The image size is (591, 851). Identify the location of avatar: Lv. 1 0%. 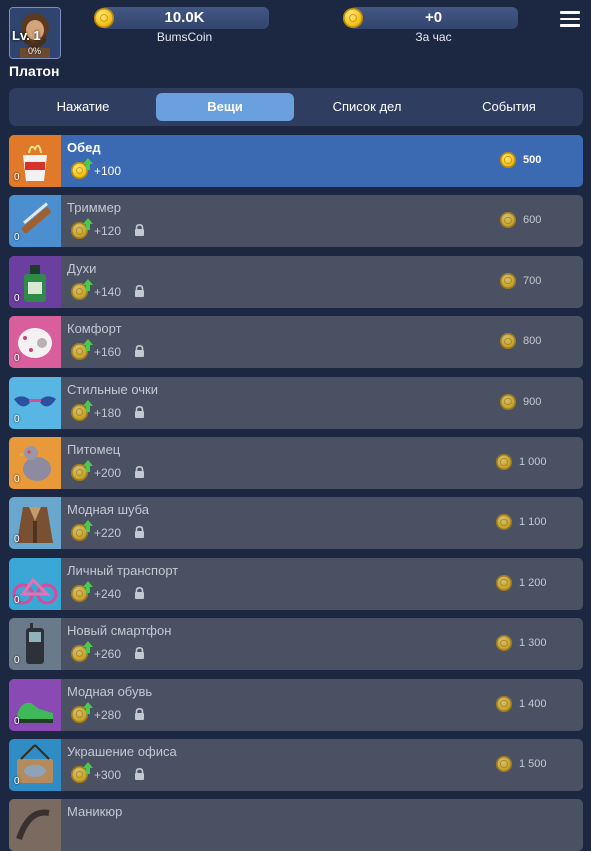
(35, 33).